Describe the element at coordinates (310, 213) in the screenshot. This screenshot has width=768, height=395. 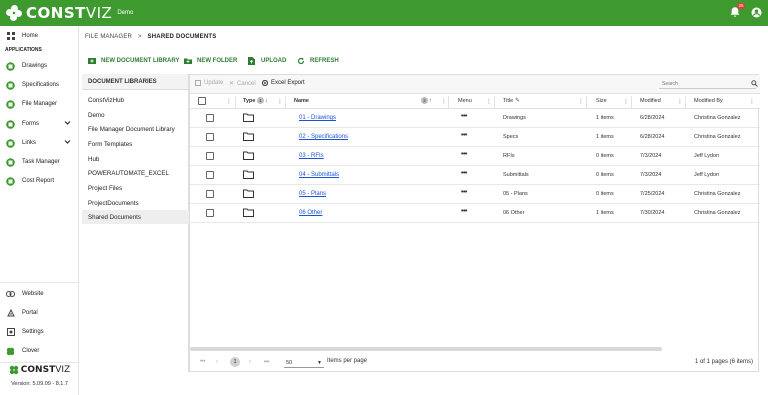
I see `row-name-link: 06 Other` at that location.